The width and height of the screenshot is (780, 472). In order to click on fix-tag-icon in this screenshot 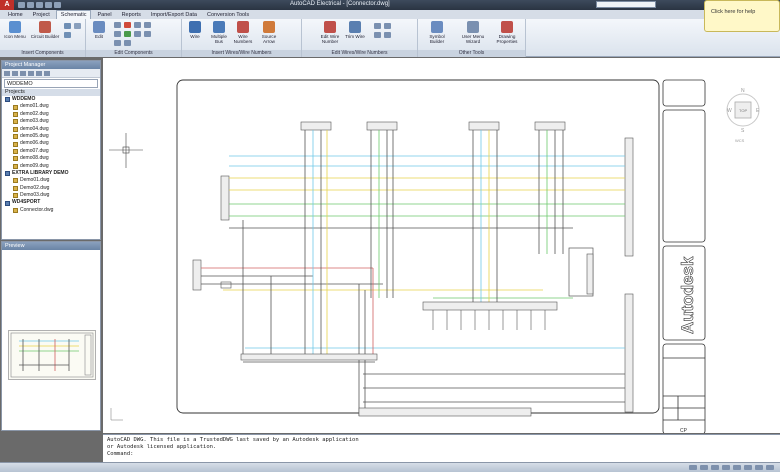, I will do `click(127, 43)`.